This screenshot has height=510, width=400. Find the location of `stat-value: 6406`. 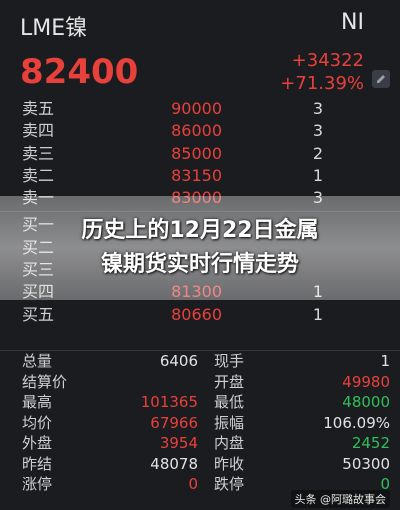

stat-value: 6406 is located at coordinates (178, 361).